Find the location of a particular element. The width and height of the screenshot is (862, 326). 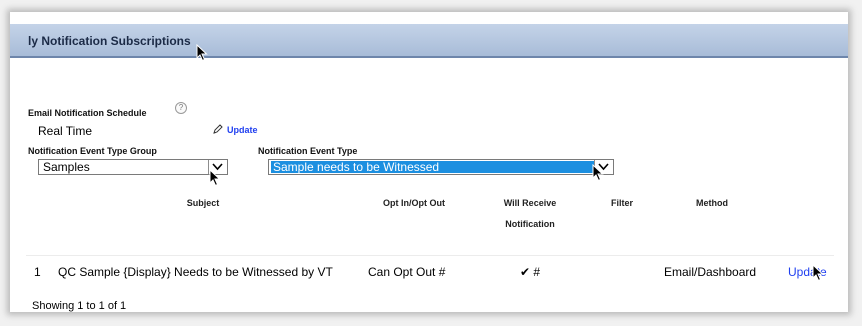

table-divider is located at coordinates (430, 255).